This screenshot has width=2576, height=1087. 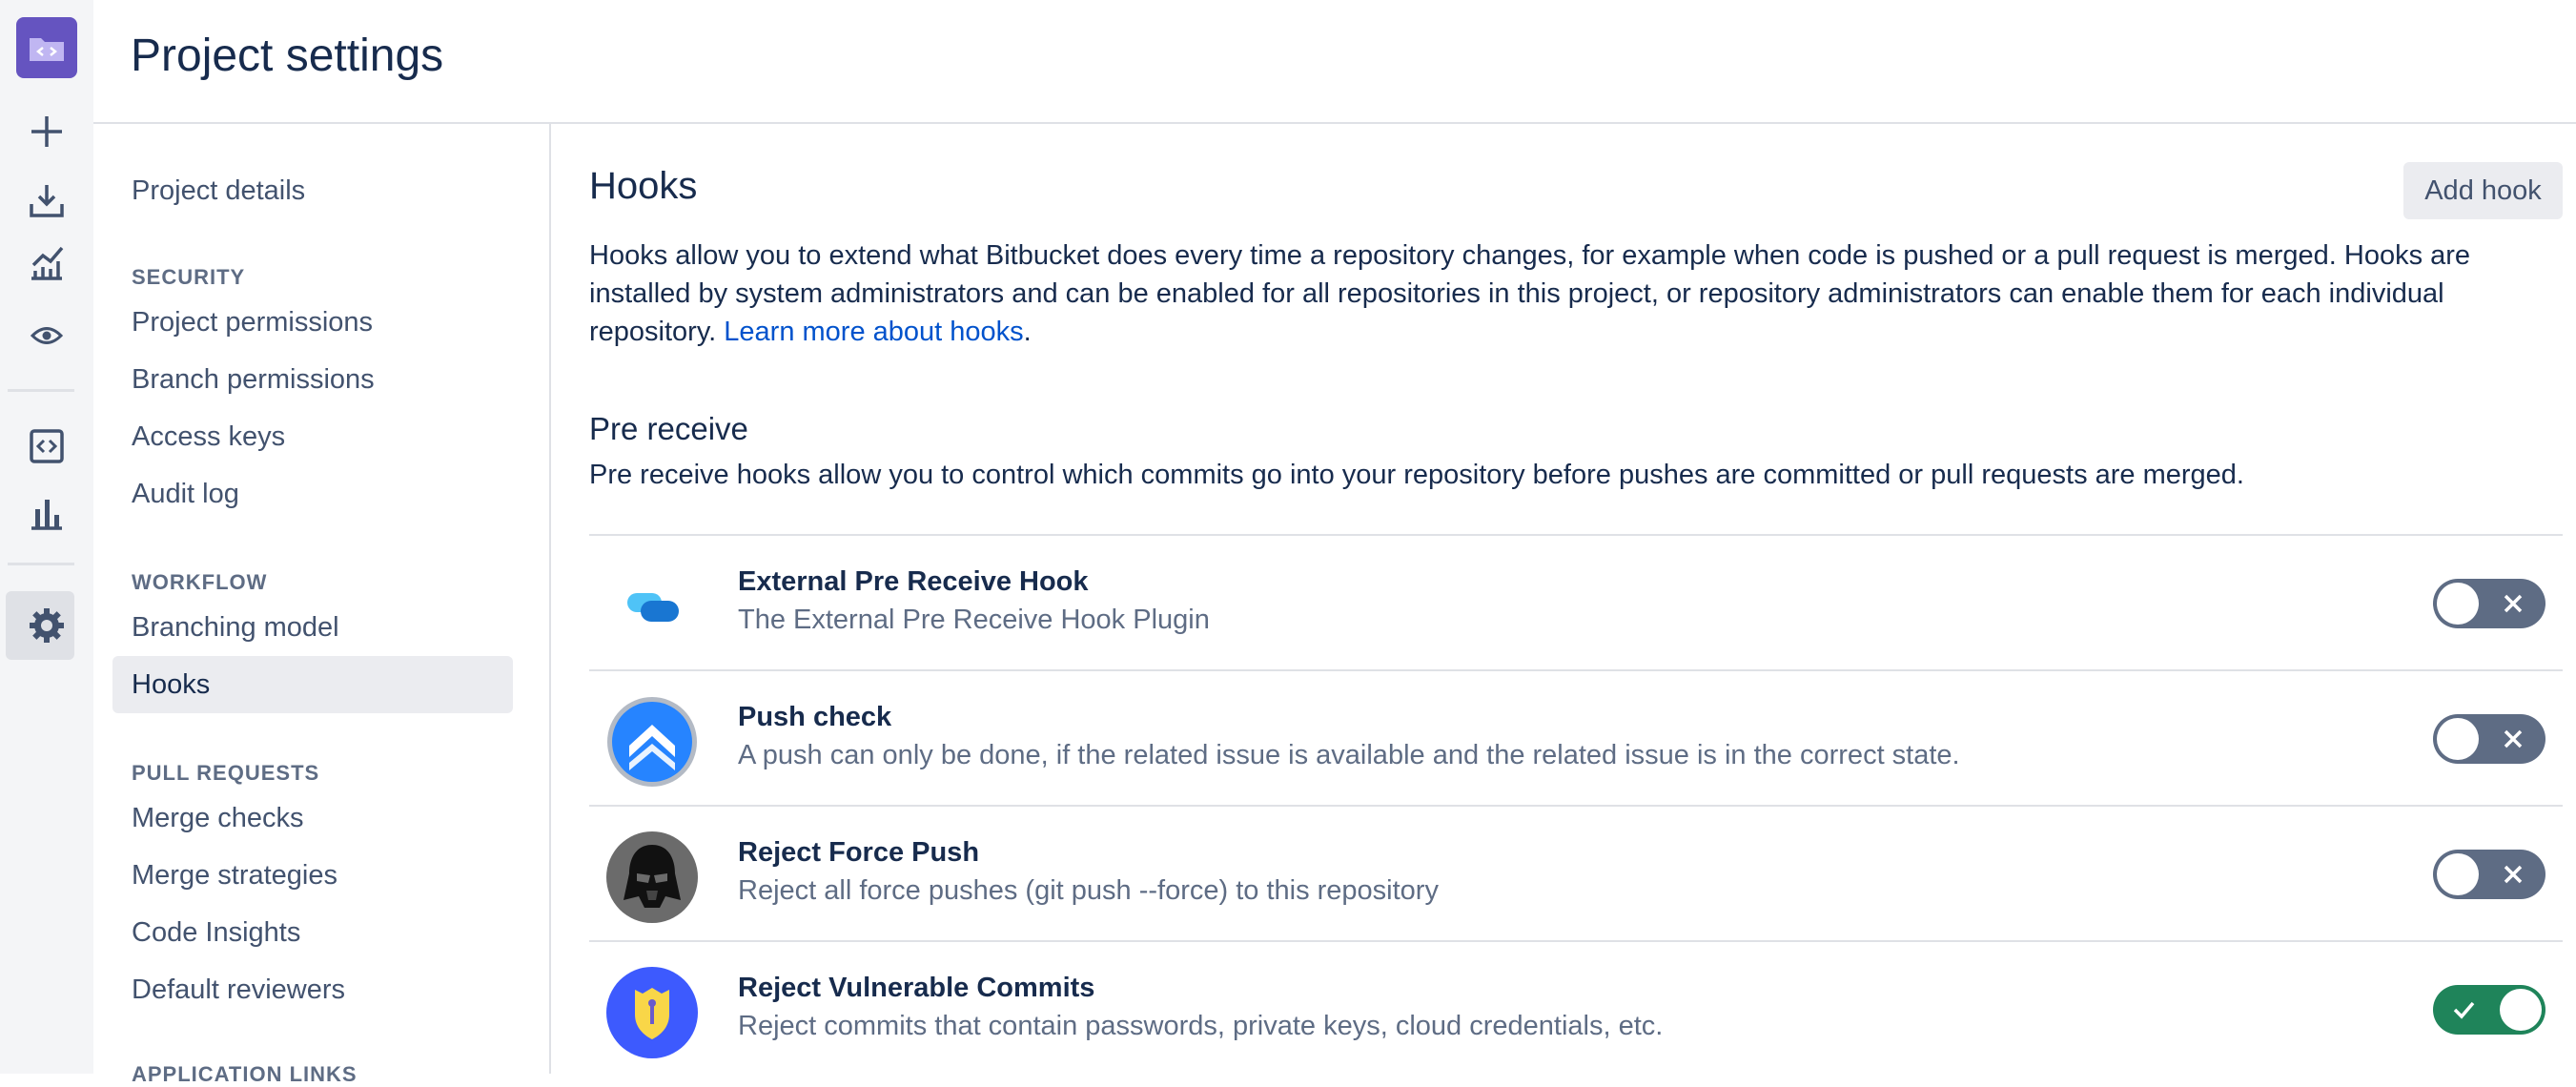 I want to click on nav-divider, so click(x=550, y=599).